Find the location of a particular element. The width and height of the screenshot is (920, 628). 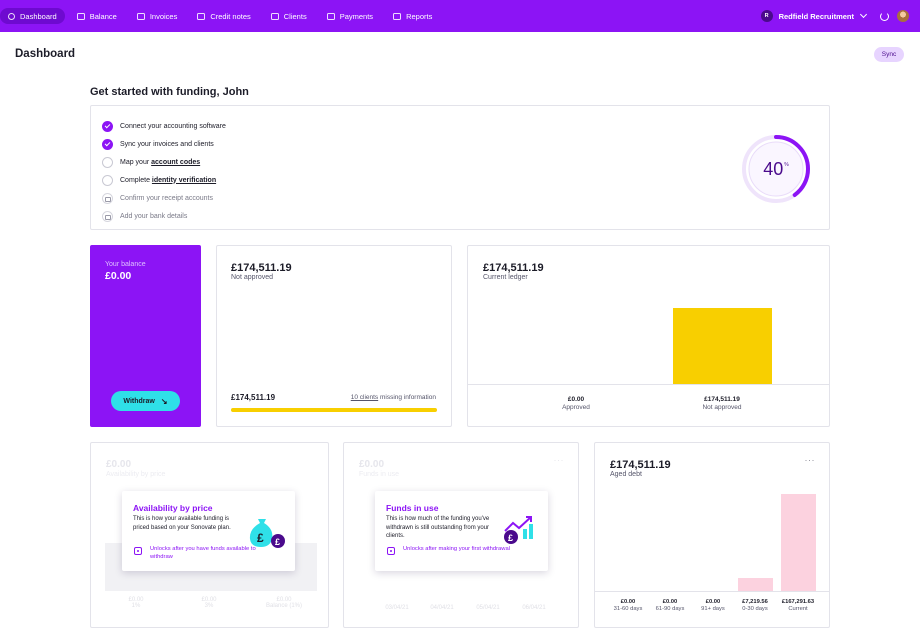

availability-ghost-value: £0.00 is located at coordinates (119, 464).